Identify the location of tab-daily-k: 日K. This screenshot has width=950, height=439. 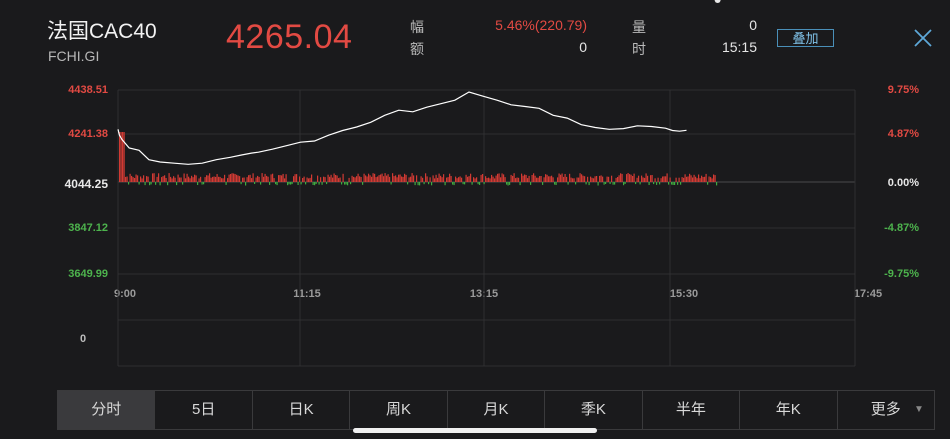
(302, 410).